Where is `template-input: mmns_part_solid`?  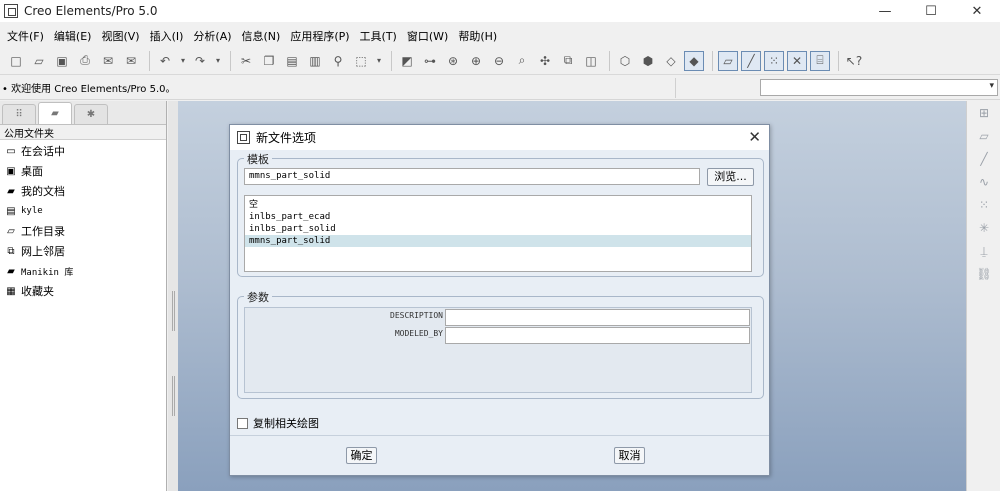 template-input: mmns_part_solid is located at coordinates (472, 176).